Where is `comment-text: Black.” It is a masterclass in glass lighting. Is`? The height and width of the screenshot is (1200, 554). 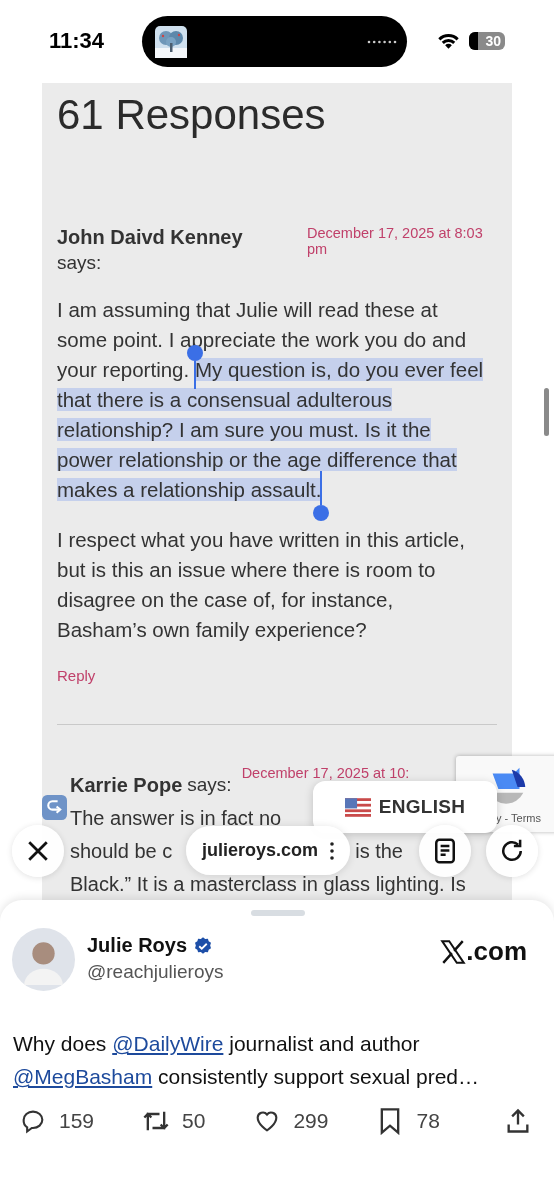
comment-text: Black.” It is a masterclass in glass lighting. Is is located at coordinates (268, 884).